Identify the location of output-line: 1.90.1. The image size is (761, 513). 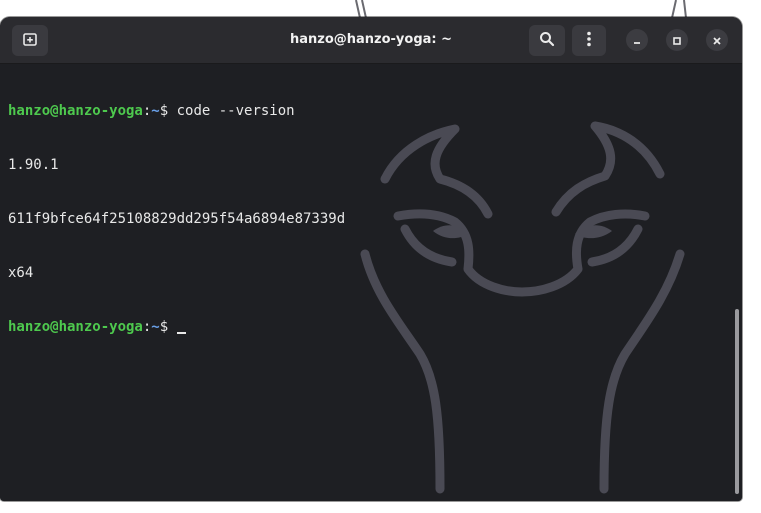
(33, 165).